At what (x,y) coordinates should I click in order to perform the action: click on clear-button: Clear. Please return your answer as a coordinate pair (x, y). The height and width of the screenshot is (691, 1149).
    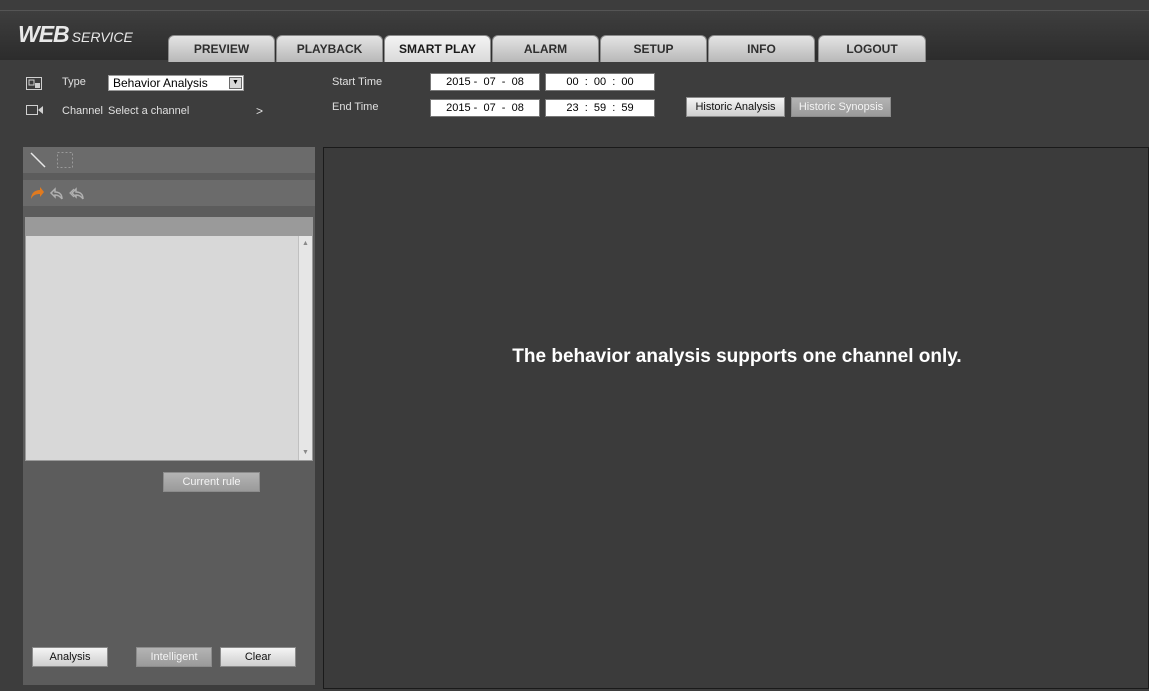
    Looking at the image, I should click on (258, 657).